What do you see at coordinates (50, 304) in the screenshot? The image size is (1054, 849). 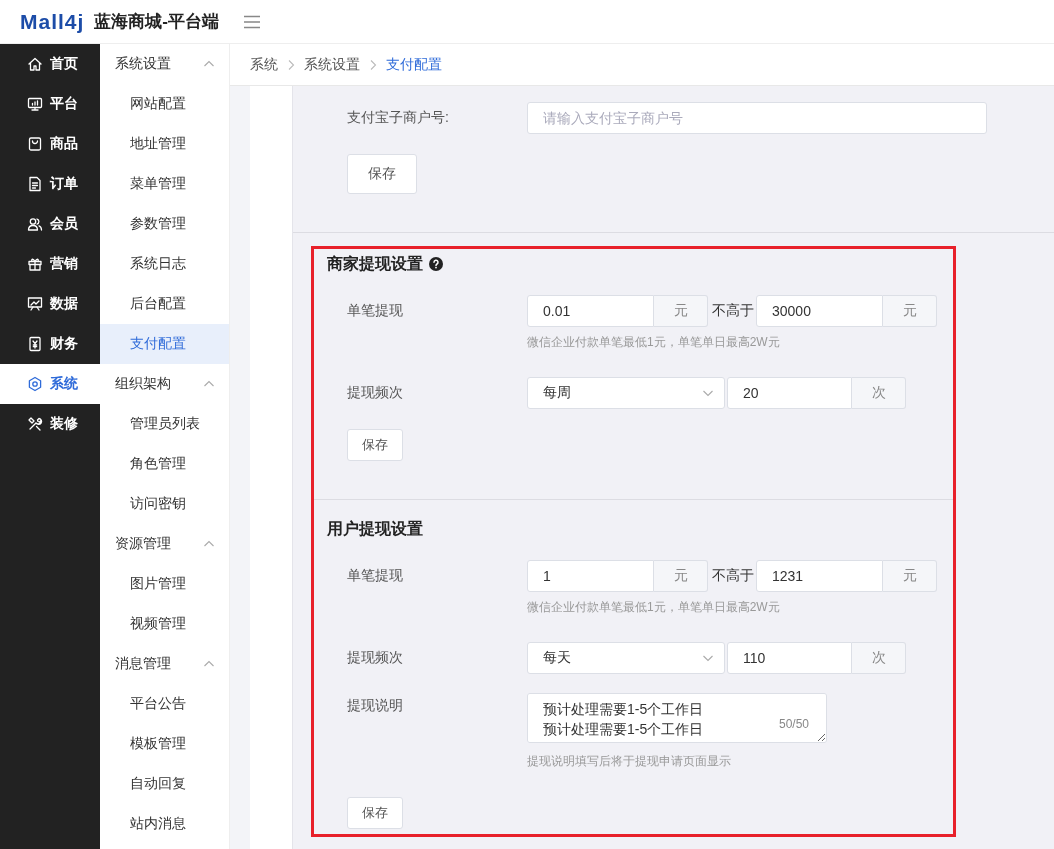 I see `nav-item: 数据` at bounding box center [50, 304].